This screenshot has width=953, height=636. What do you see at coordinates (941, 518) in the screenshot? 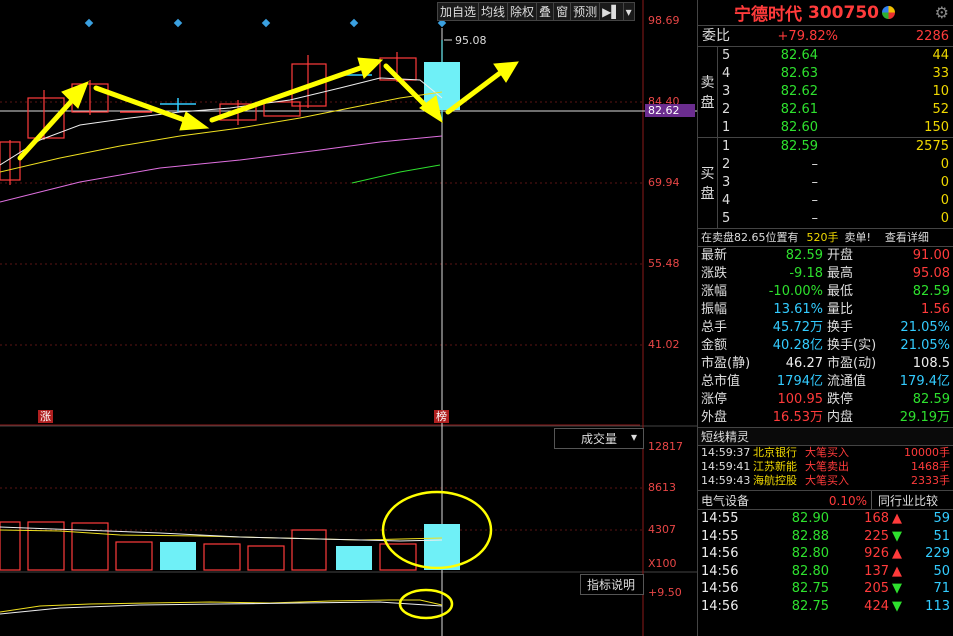
I see `tick-count: 59` at bounding box center [941, 518].